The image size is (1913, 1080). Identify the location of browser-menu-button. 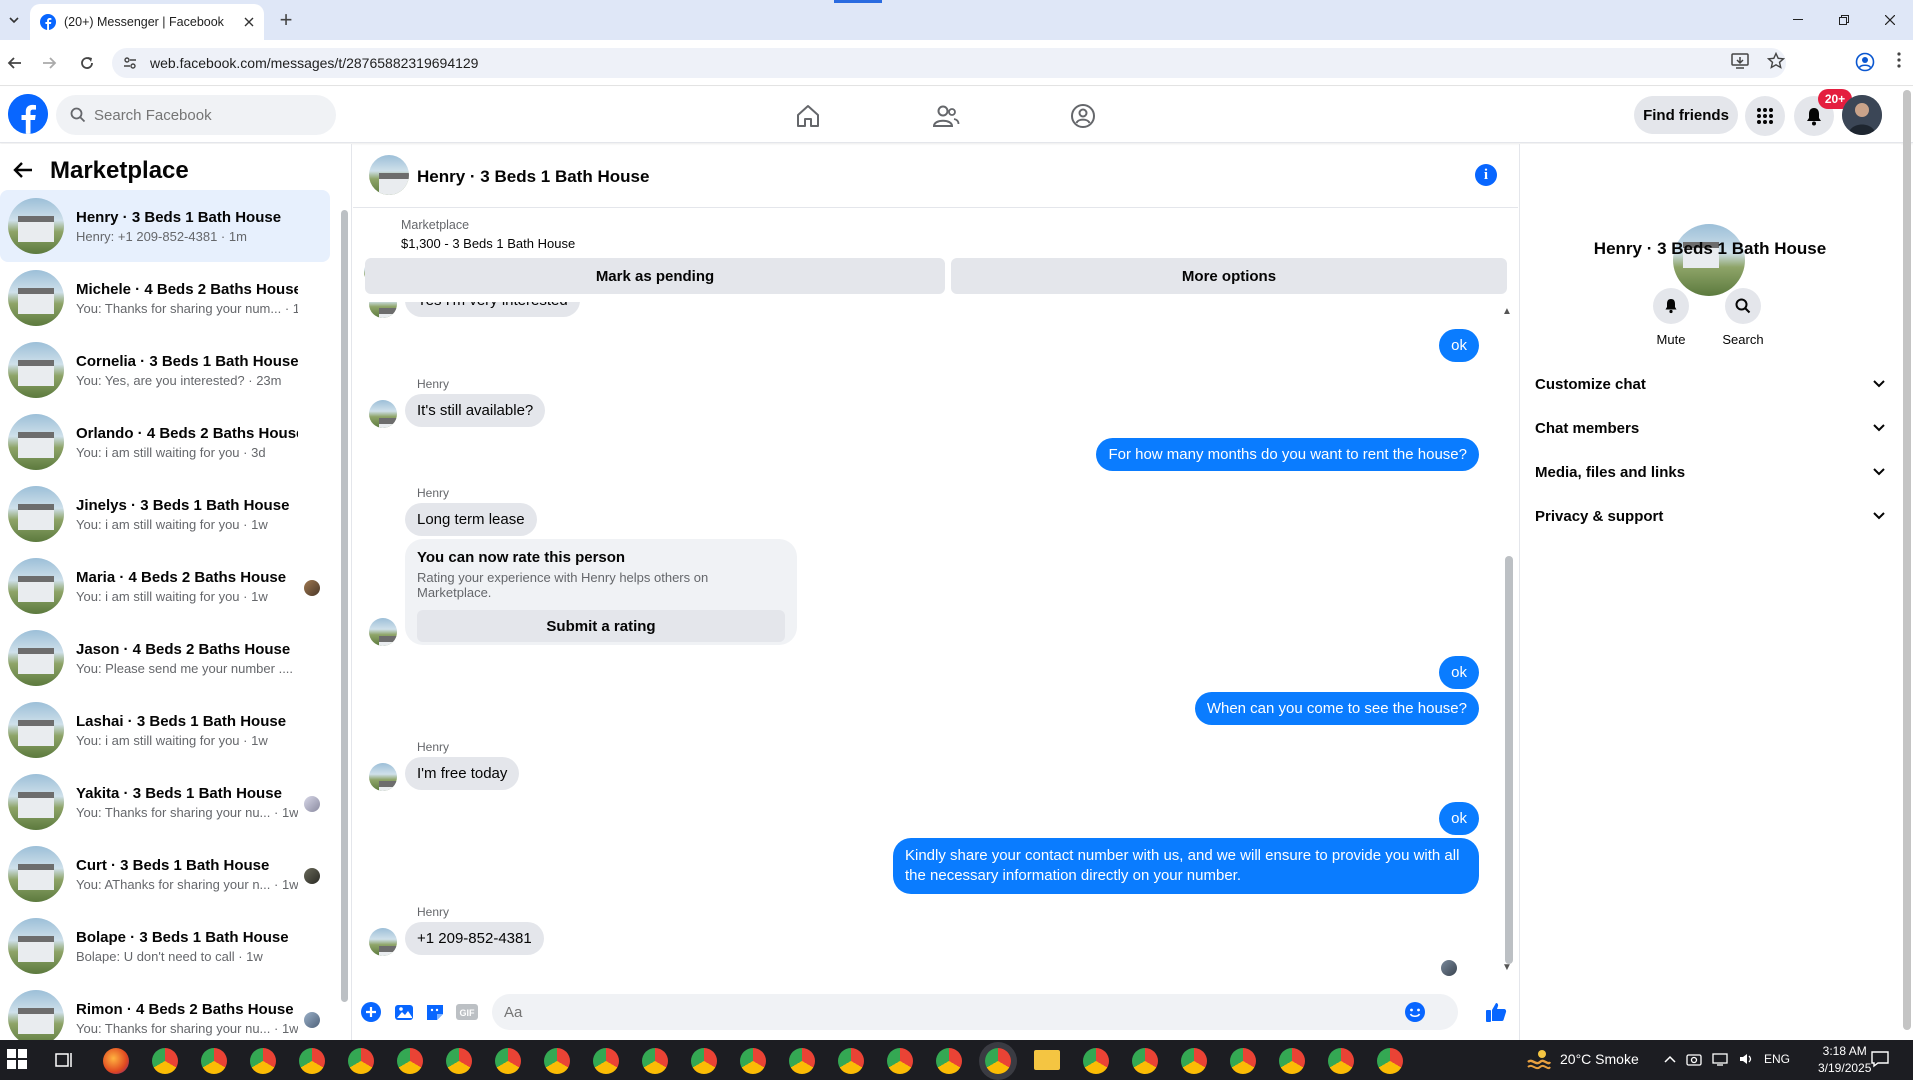
(1899, 60).